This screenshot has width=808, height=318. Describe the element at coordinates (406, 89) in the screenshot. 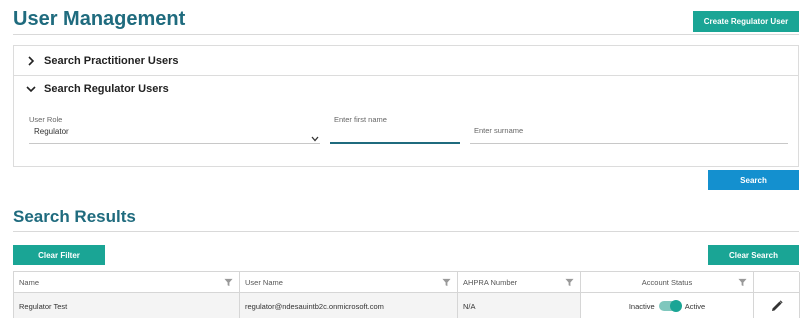

I see `accordion-search-regulator-users: Search Regulator Users` at that location.